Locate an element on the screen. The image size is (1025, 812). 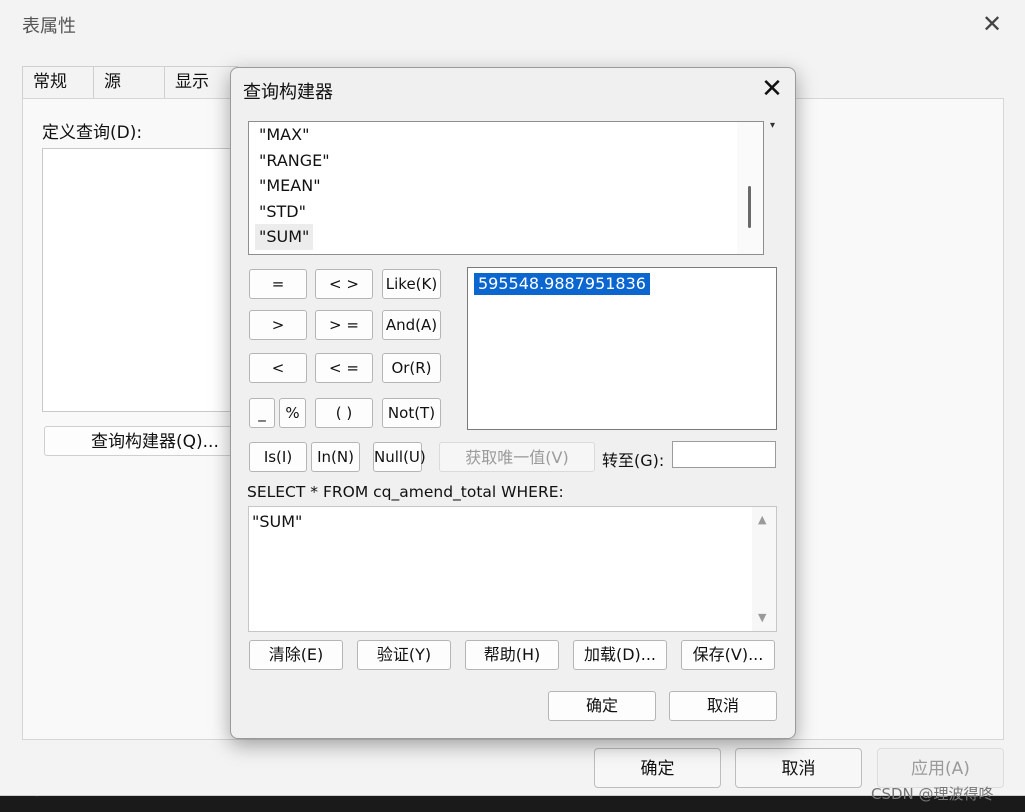
dialog-title: 查询构建器 is located at coordinates (288, 92).